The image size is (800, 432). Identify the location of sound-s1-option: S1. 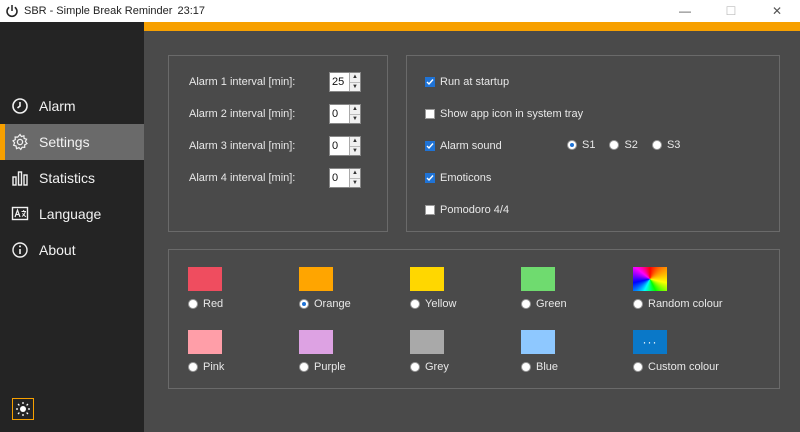
(581, 145).